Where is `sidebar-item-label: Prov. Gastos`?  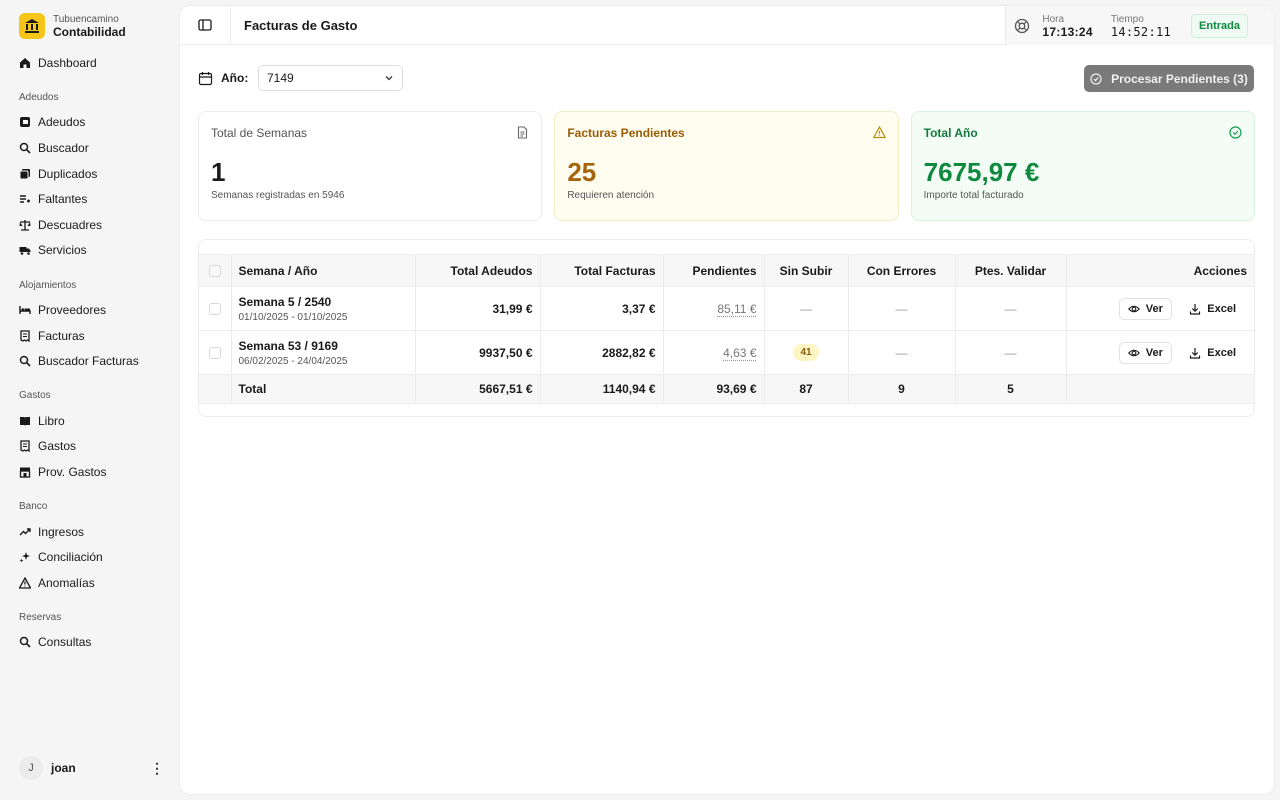 sidebar-item-label: Prov. Gastos is located at coordinates (72, 471).